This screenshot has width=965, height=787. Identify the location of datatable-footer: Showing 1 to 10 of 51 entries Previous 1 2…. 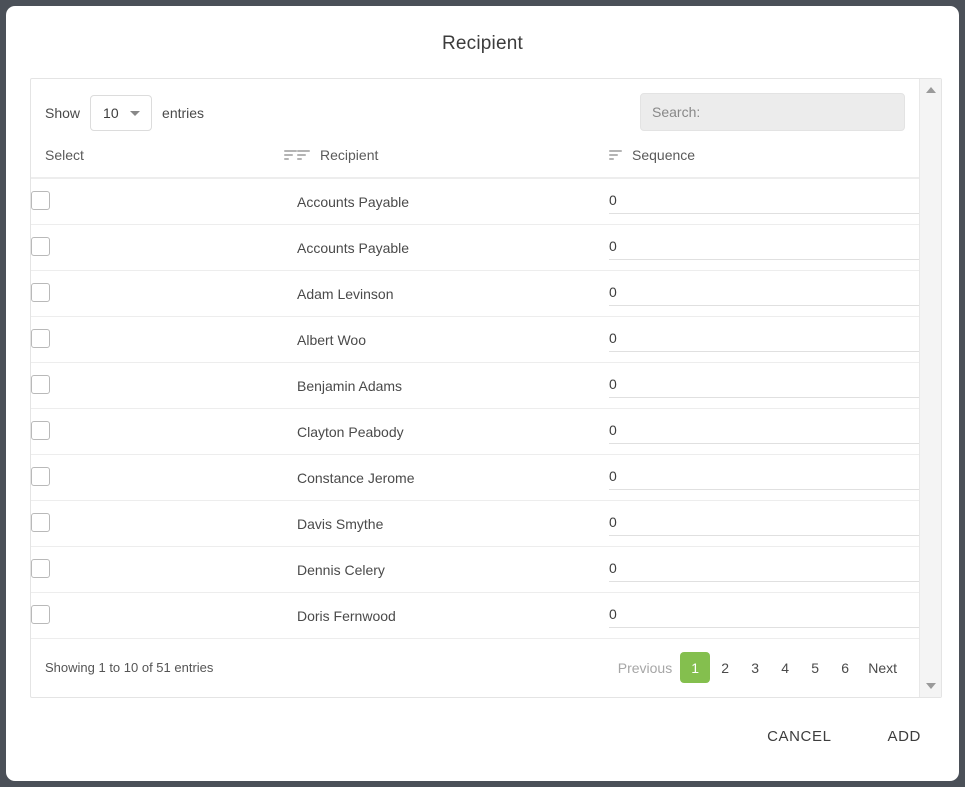
(475, 667).